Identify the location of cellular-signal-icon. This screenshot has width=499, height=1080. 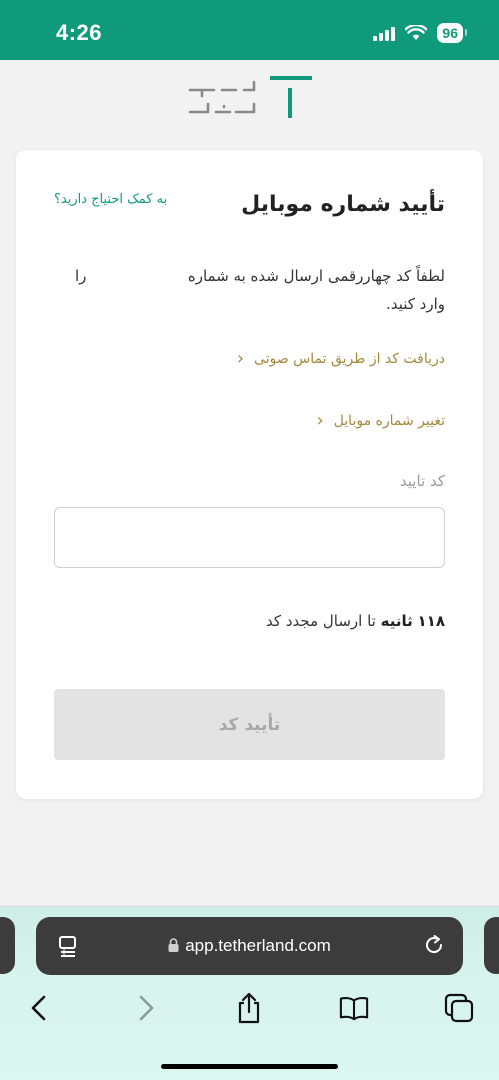
(384, 33).